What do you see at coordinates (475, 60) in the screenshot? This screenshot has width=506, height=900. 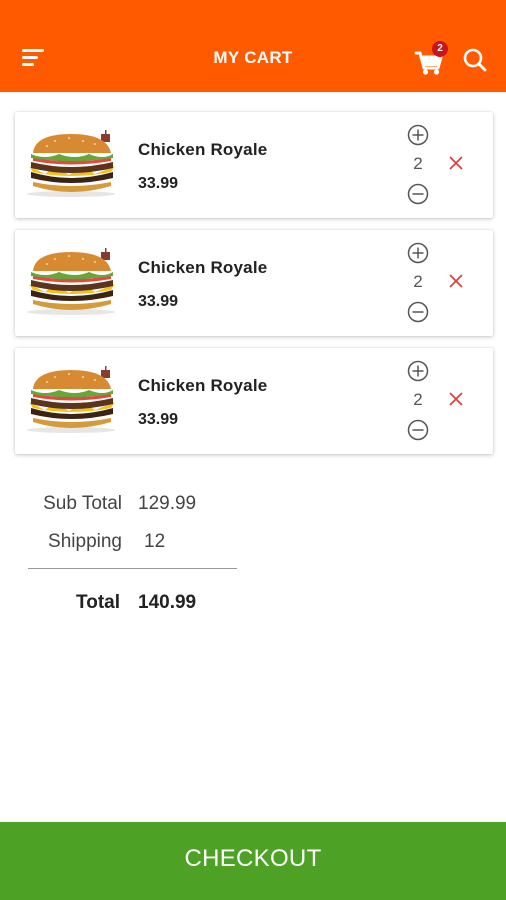 I see `search-icon` at bounding box center [475, 60].